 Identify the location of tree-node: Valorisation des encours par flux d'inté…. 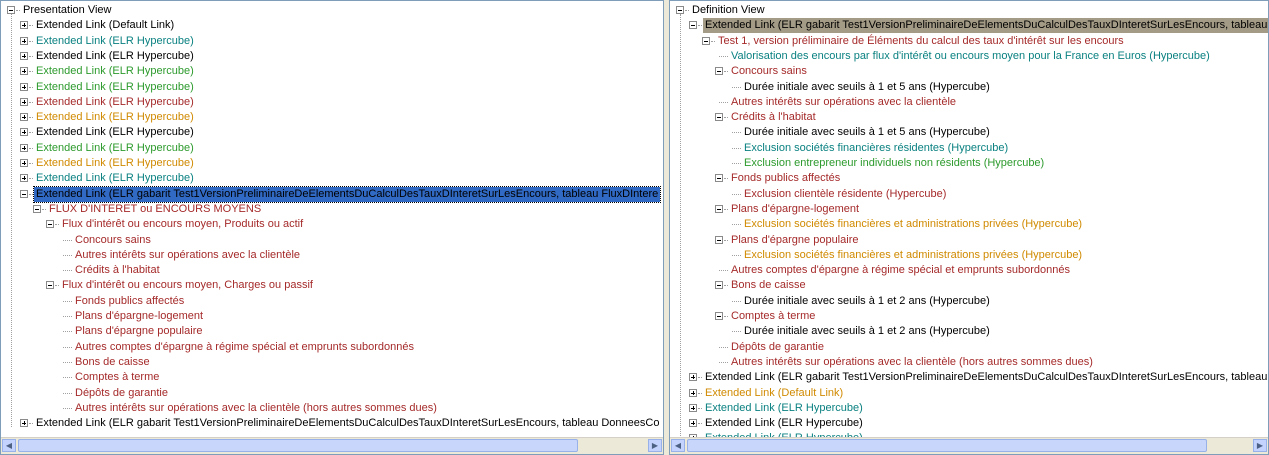
(969, 56).